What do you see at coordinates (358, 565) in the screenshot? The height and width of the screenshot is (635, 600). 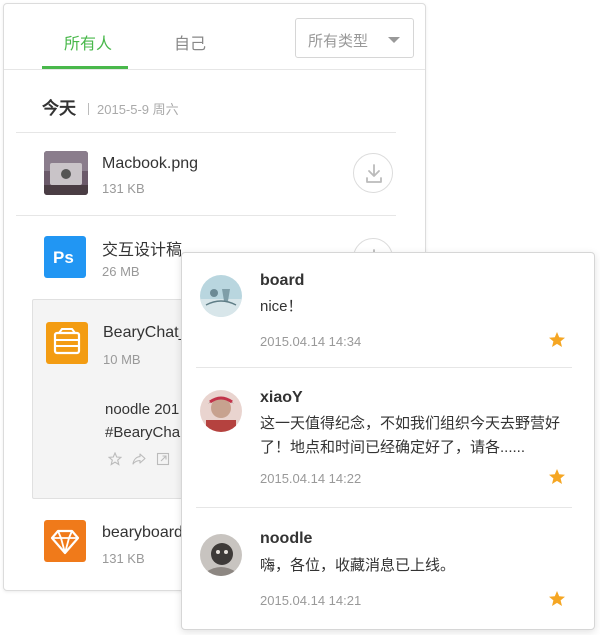 I see `comment-text: 嗨，各位，收藏消息已上线。` at bounding box center [358, 565].